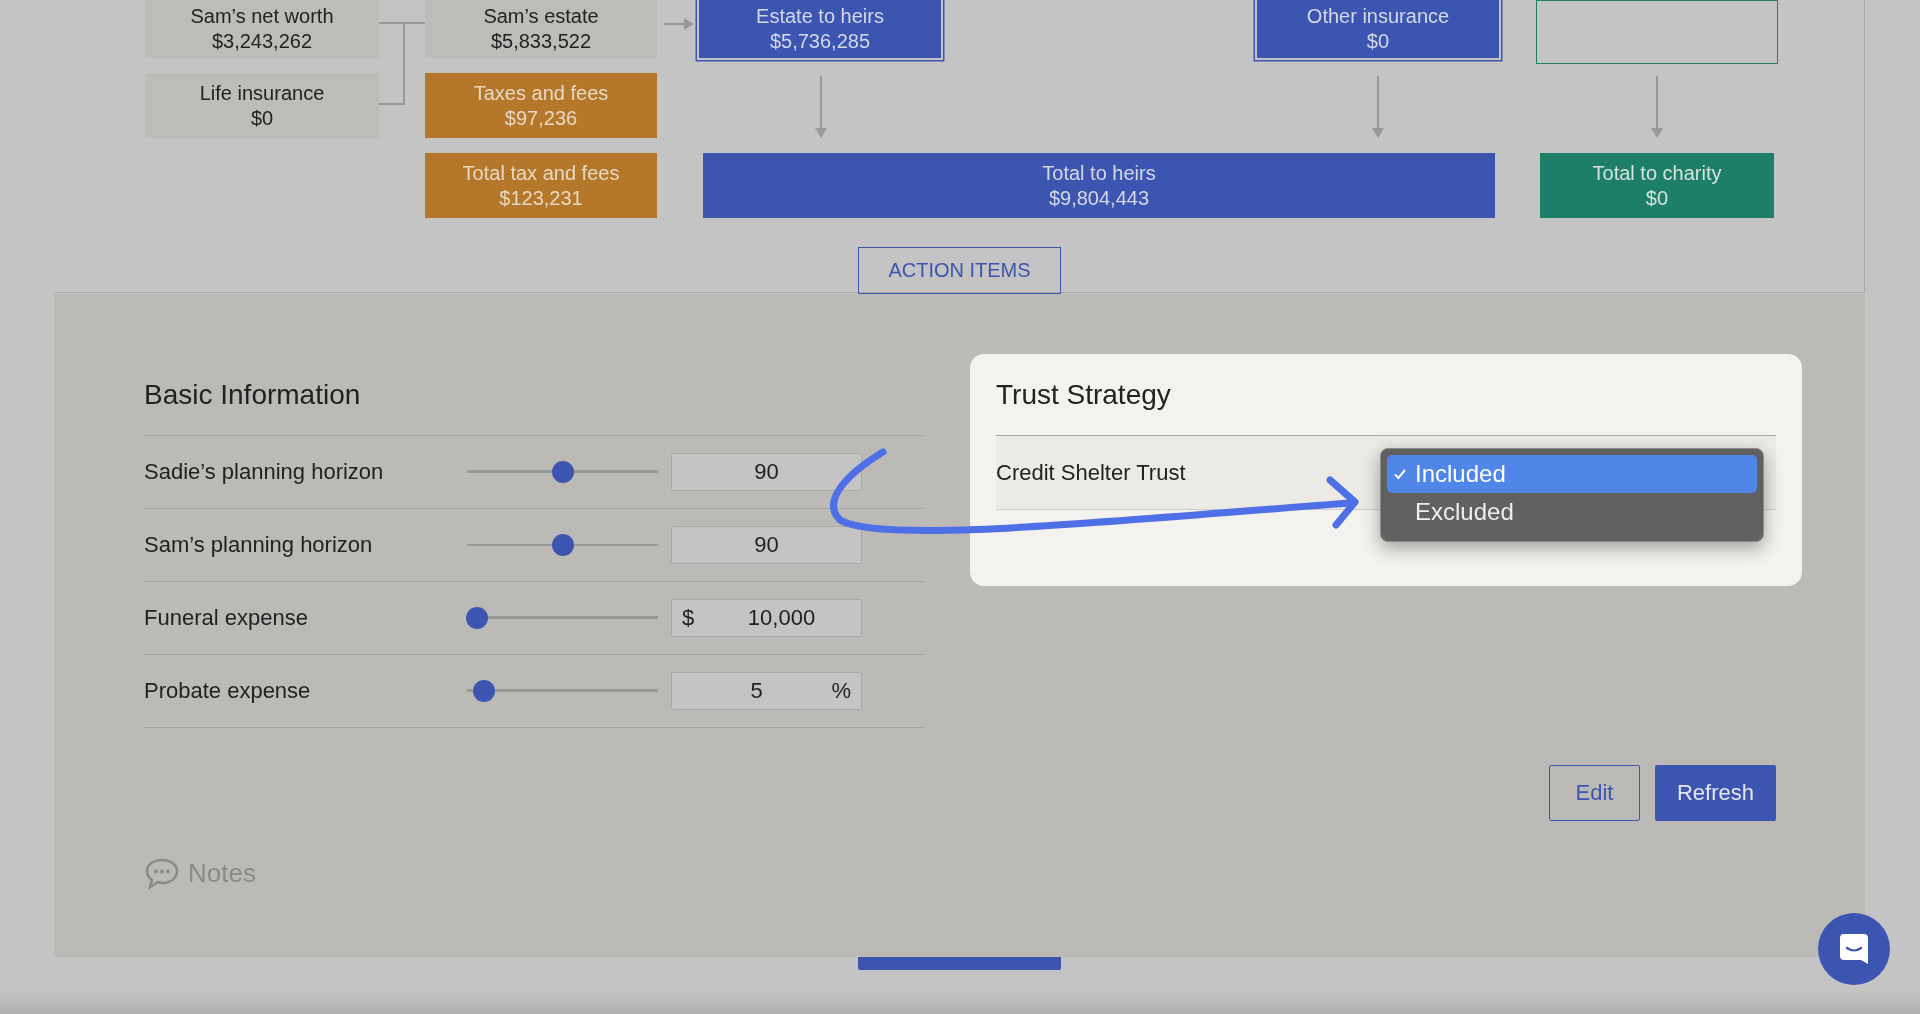 This screenshot has width=1920, height=1014. What do you see at coordinates (959, 270) in the screenshot?
I see `action-items-button: ACTION ITEMS` at bounding box center [959, 270].